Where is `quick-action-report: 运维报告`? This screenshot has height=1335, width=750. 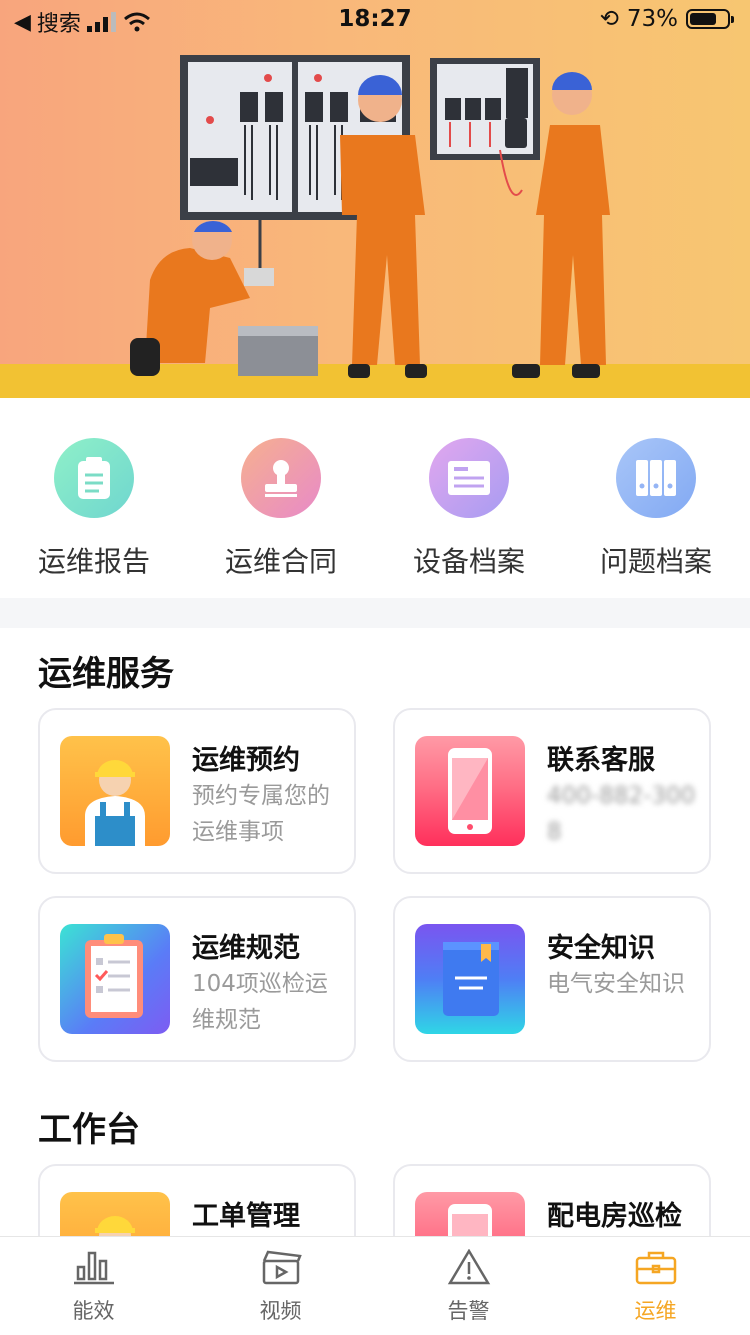
quick-action-report: 运维报告 is located at coordinates (94, 509).